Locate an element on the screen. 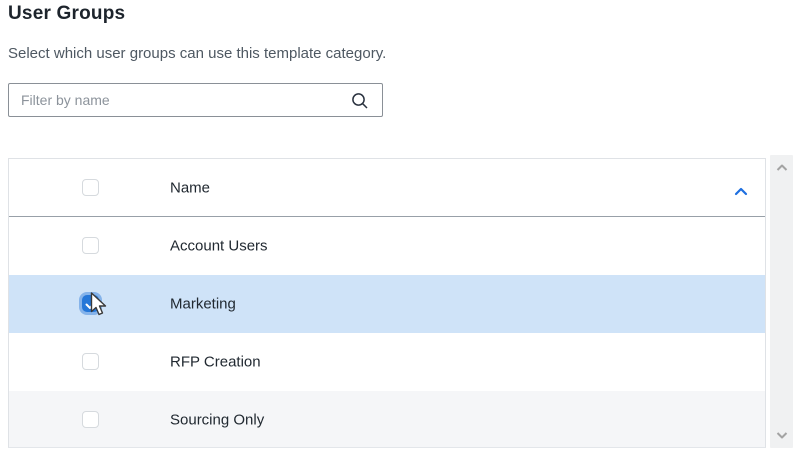 This screenshot has width=795, height=462. page-title: User Groups is located at coordinates (67, 13).